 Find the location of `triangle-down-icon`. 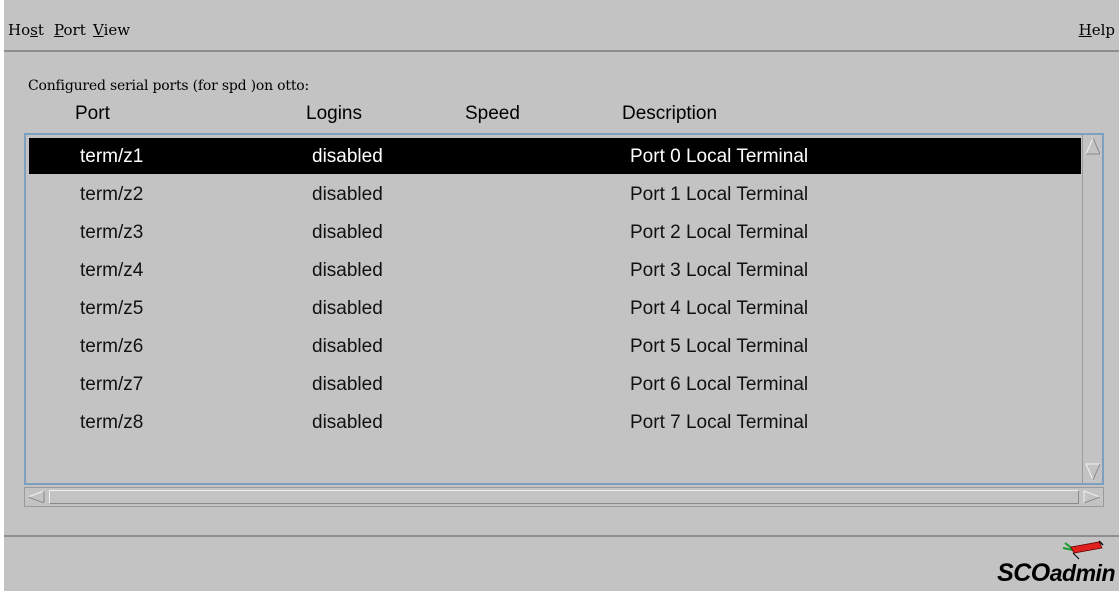

triangle-down-icon is located at coordinates (1093, 472).